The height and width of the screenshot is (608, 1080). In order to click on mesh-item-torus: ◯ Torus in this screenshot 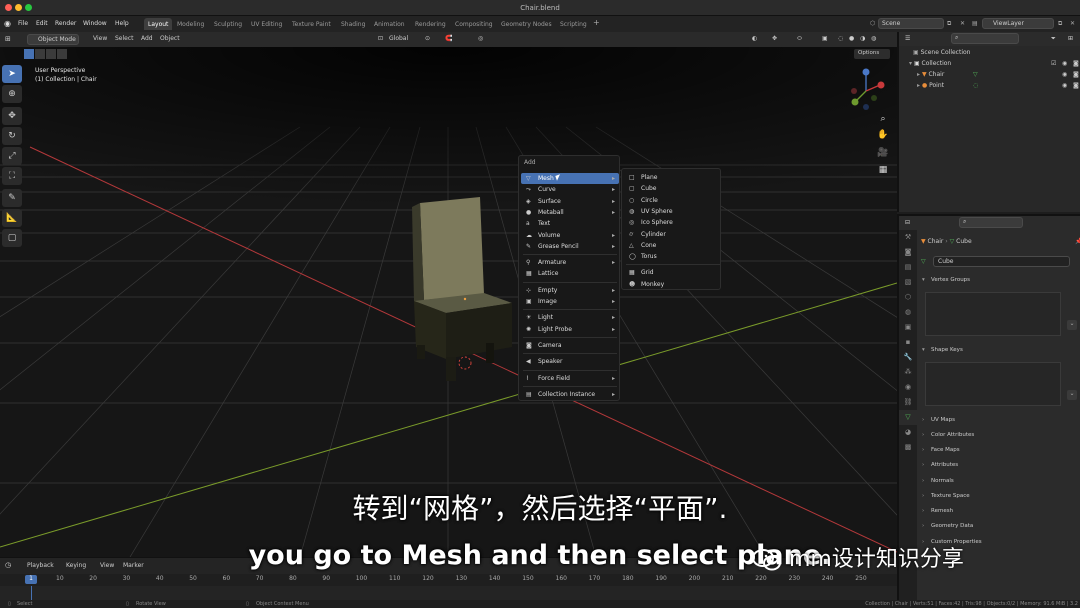, I will do `click(672, 256)`.